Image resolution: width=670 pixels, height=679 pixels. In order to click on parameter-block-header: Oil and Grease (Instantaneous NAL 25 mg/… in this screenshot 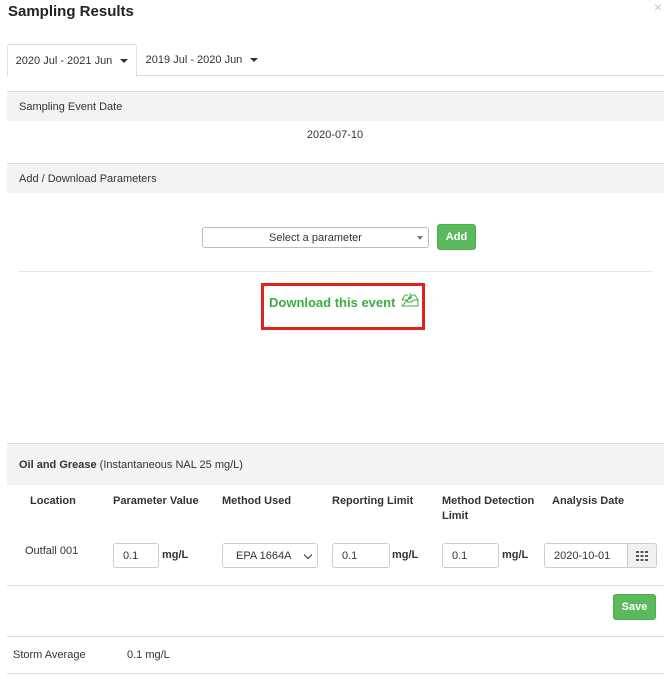, I will do `click(335, 464)`.